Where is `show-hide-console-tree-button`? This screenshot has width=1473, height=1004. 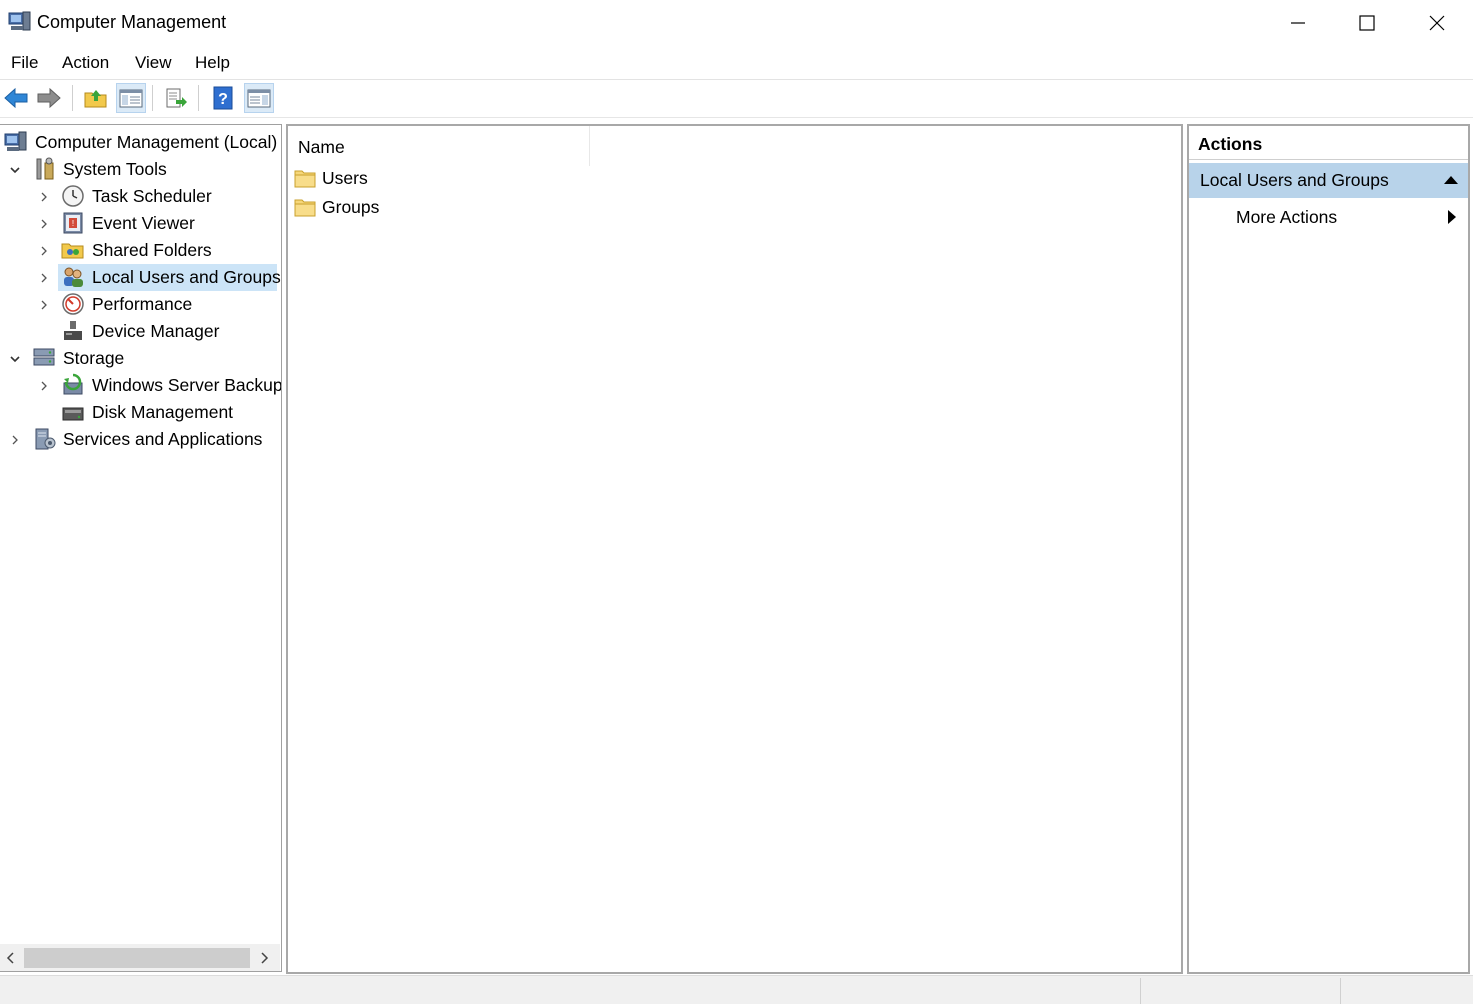 show-hide-console-tree-button is located at coordinates (131, 98).